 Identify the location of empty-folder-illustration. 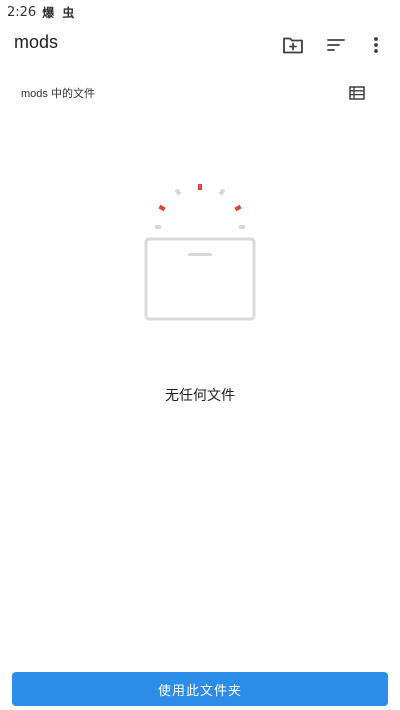
(200, 252).